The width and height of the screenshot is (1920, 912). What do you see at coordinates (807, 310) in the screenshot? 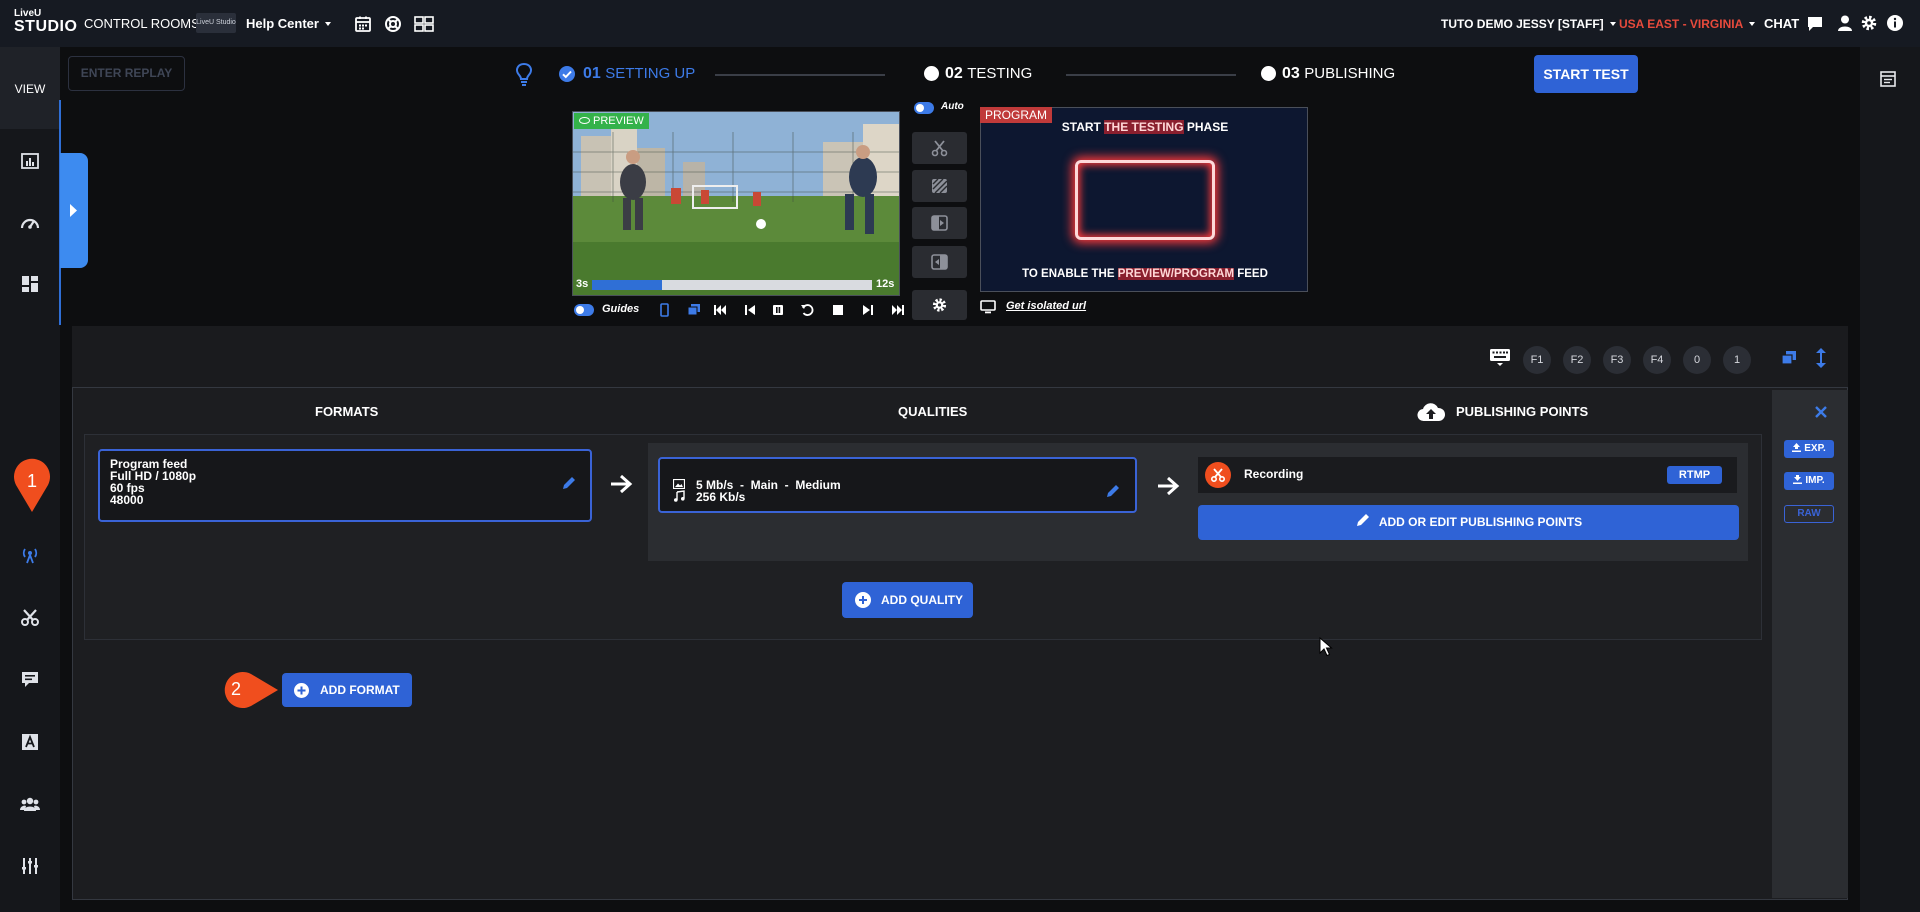
I see `replay-icon` at bounding box center [807, 310].